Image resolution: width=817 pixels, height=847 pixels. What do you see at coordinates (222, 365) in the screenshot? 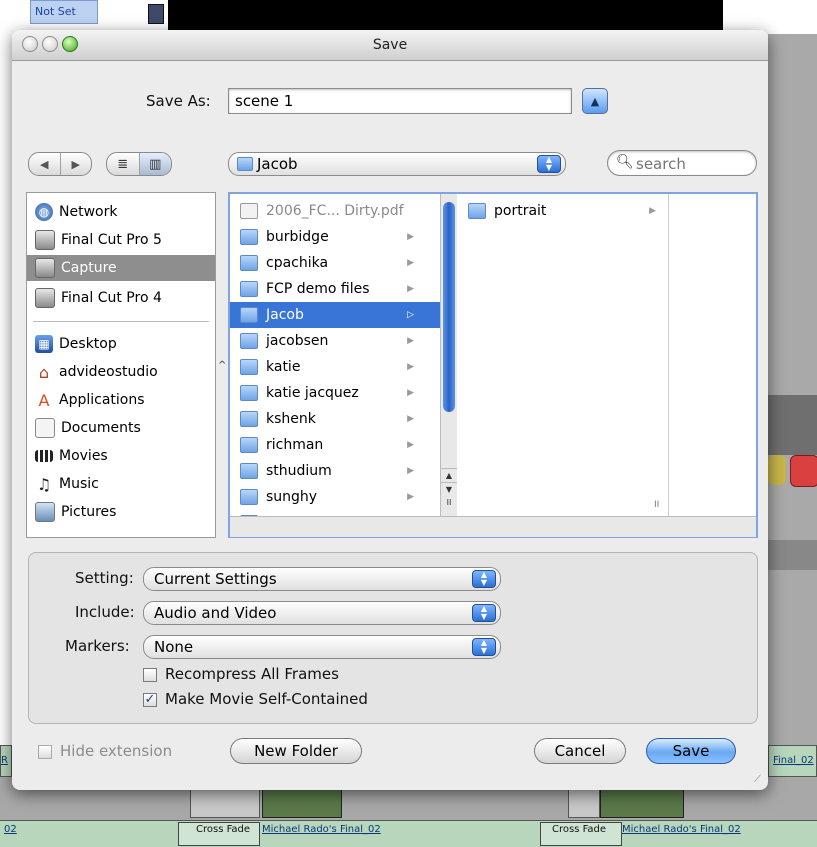
I see `sidebar-resize-icon: ^` at bounding box center [222, 365].